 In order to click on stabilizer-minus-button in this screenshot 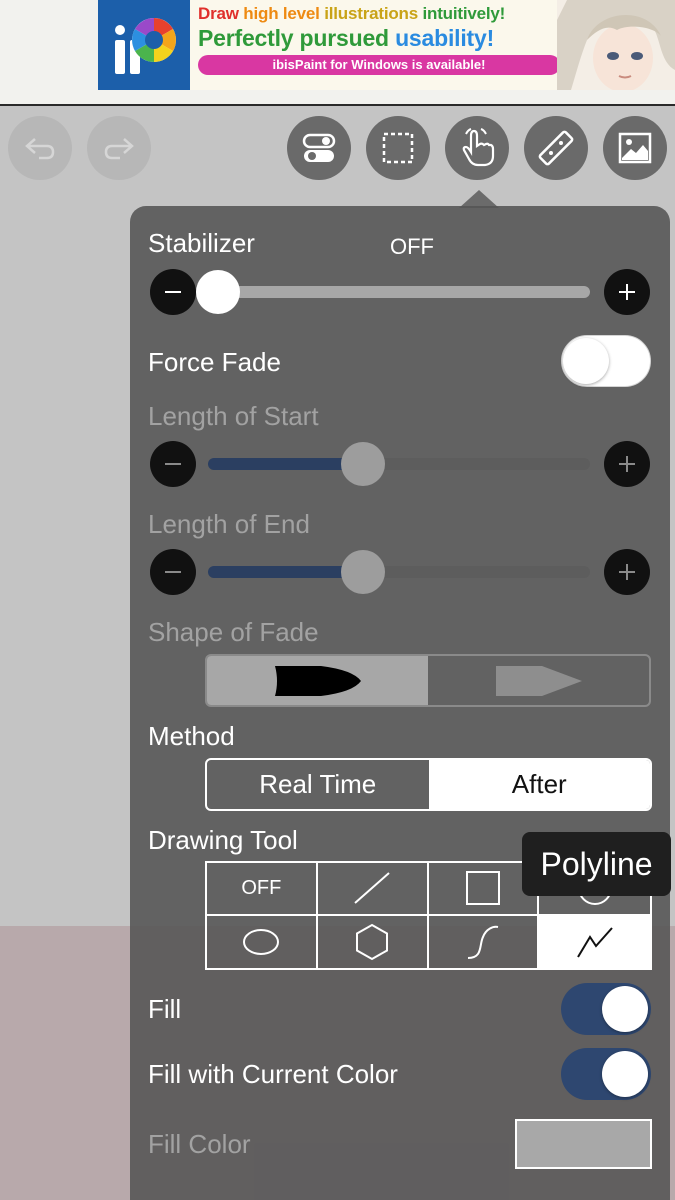, I will do `click(173, 292)`.